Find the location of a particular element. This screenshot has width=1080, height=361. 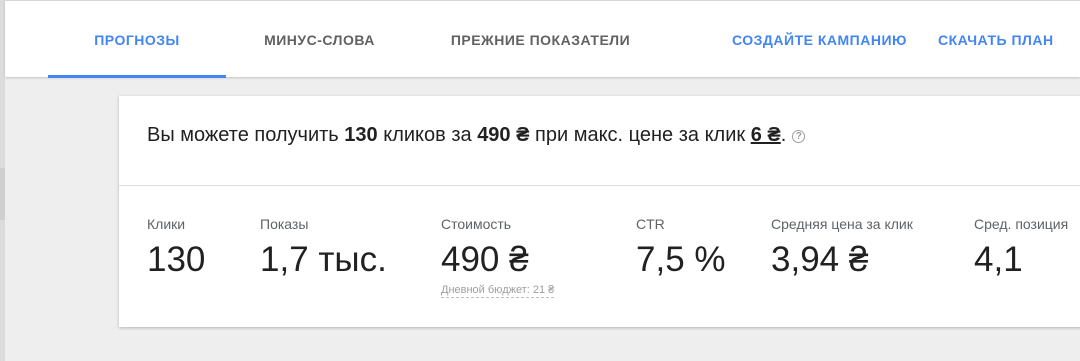

metric-avg-position: Сред. позиция 4,1 is located at coordinates (1021, 248).